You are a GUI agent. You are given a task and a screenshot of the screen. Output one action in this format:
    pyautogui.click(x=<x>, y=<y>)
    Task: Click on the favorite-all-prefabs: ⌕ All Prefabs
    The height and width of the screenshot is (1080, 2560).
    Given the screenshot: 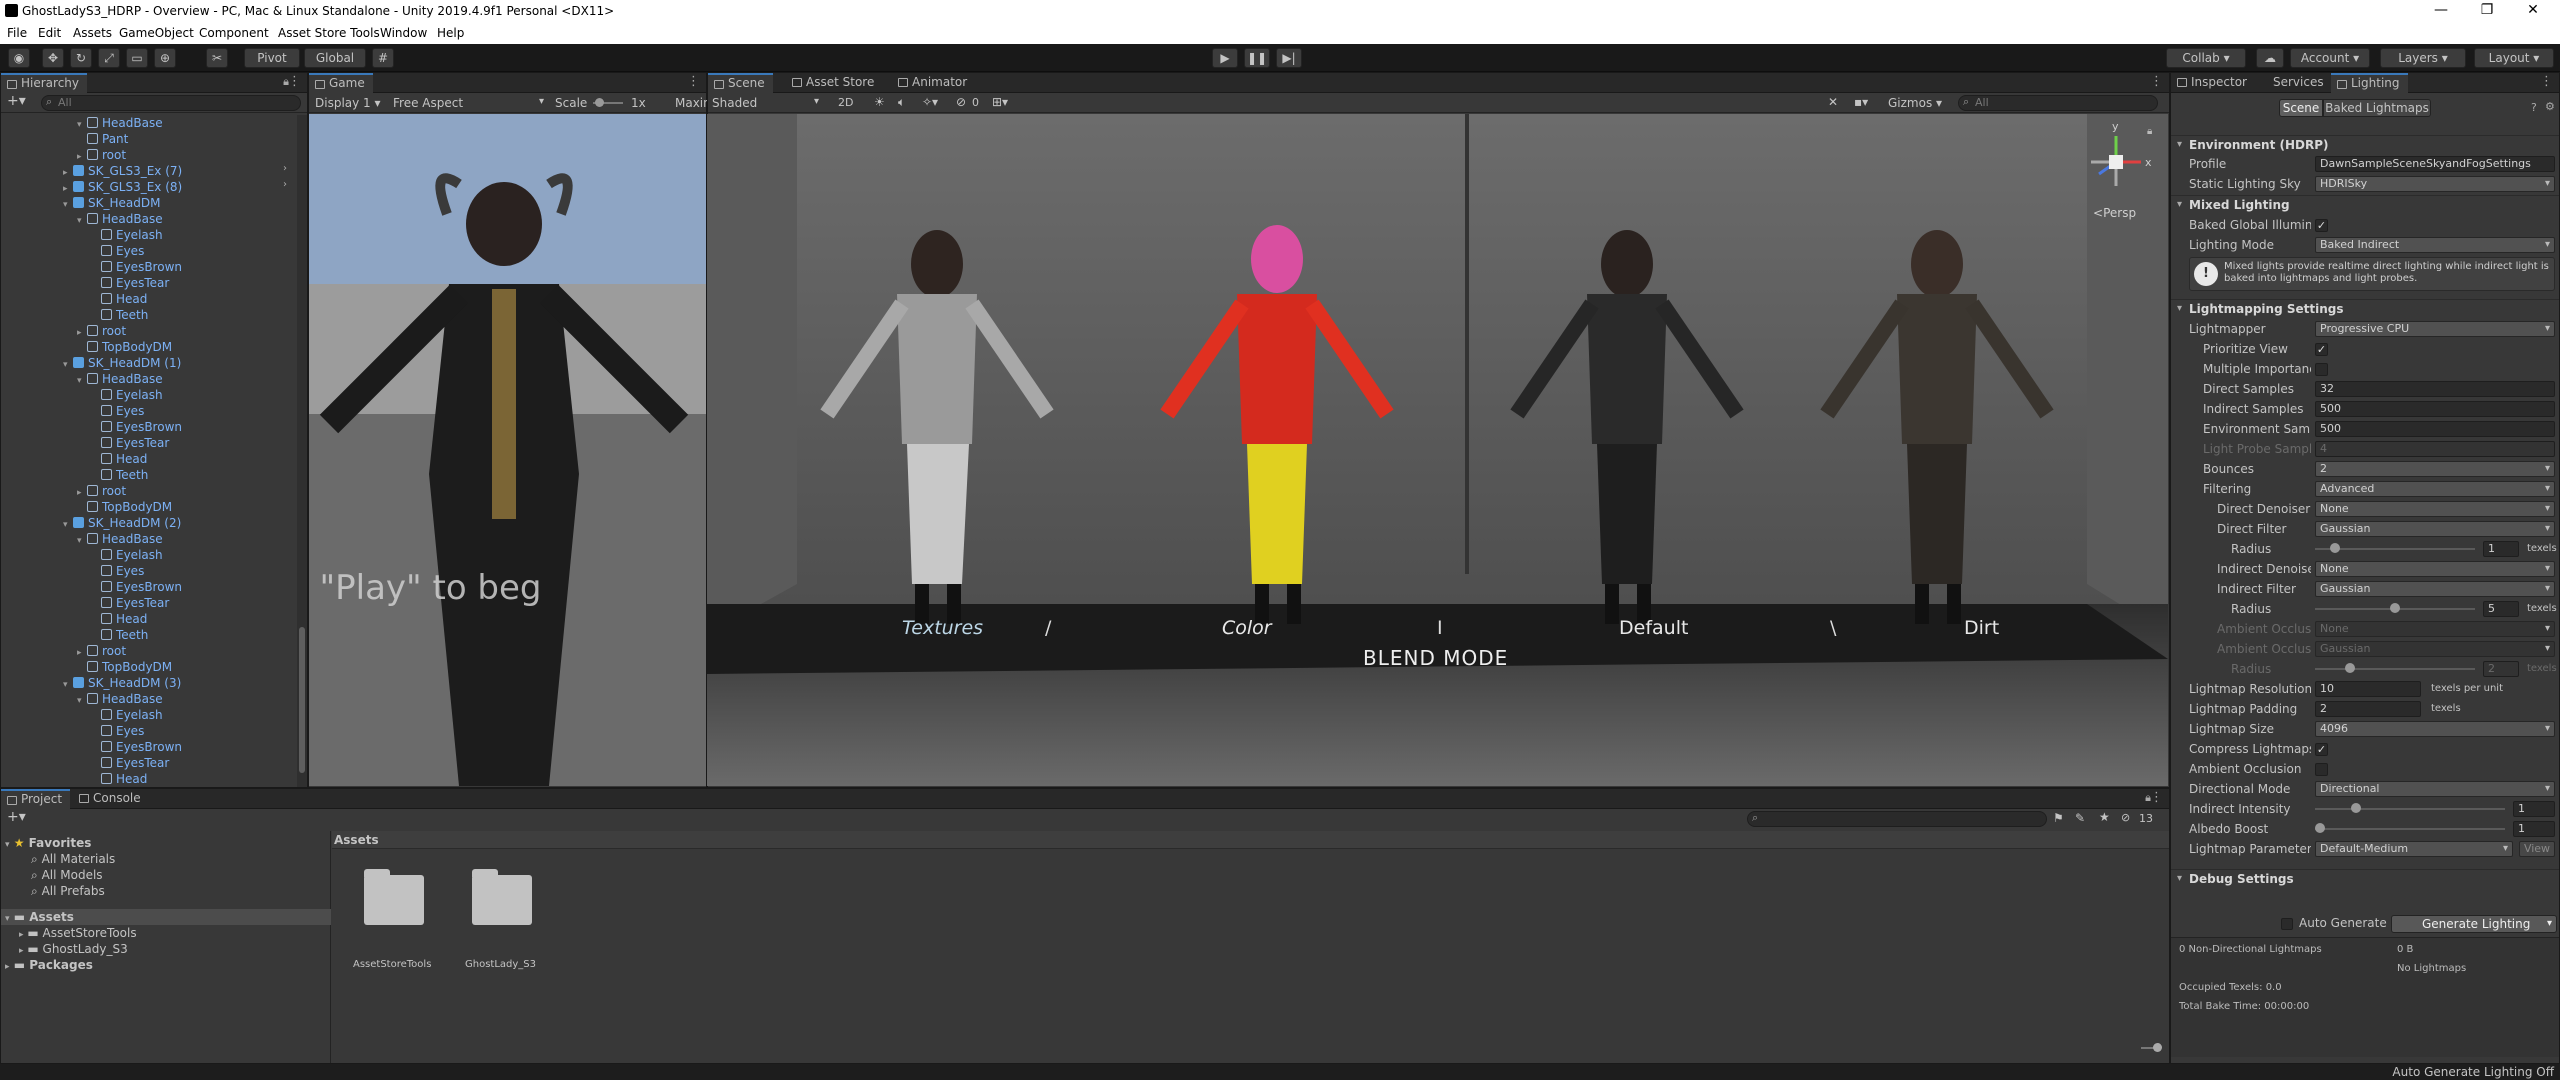 What is the action you would take?
    pyautogui.click(x=68, y=891)
    